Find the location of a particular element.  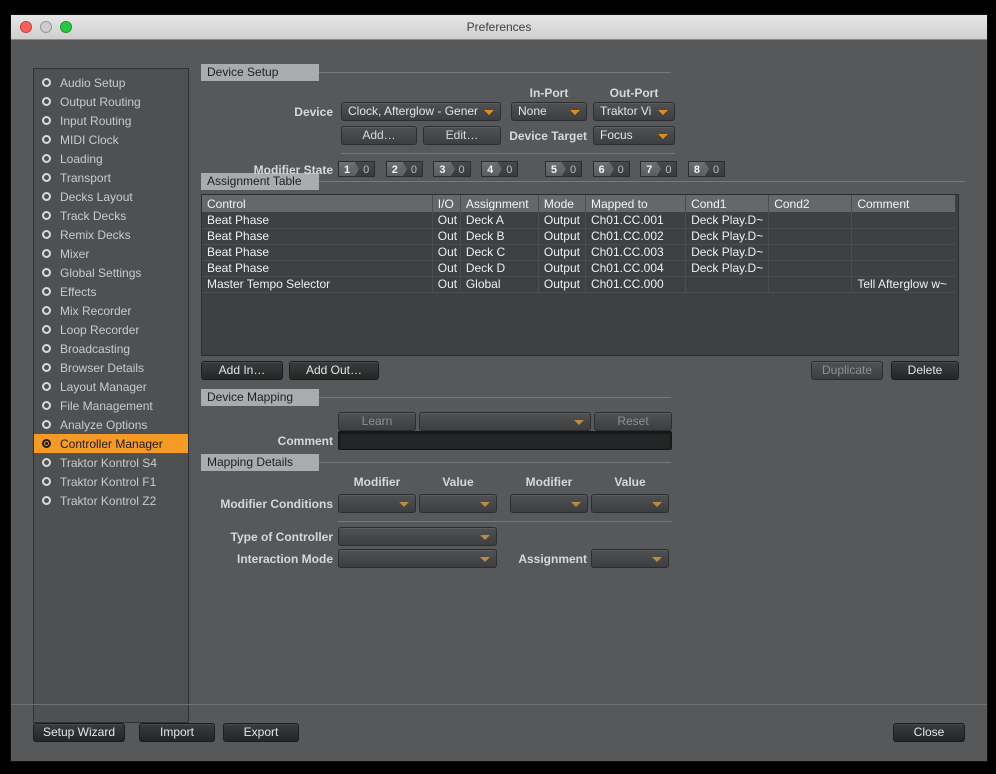

column-header-mapped-to: Mapped to is located at coordinates (636, 203).